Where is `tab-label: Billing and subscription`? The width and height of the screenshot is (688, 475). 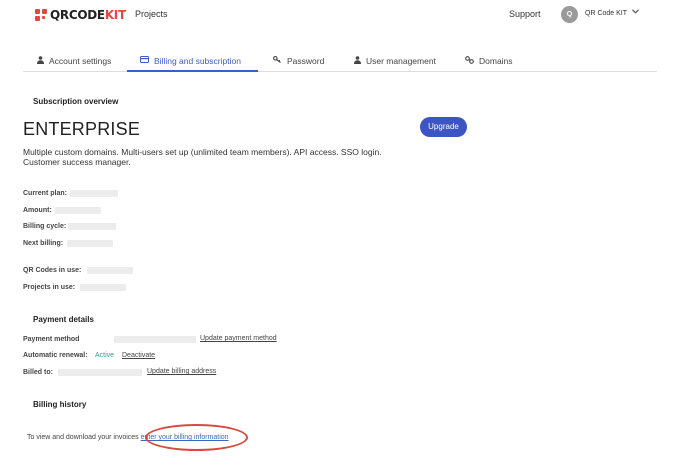
tab-label: Billing and subscription is located at coordinates (197, 61).